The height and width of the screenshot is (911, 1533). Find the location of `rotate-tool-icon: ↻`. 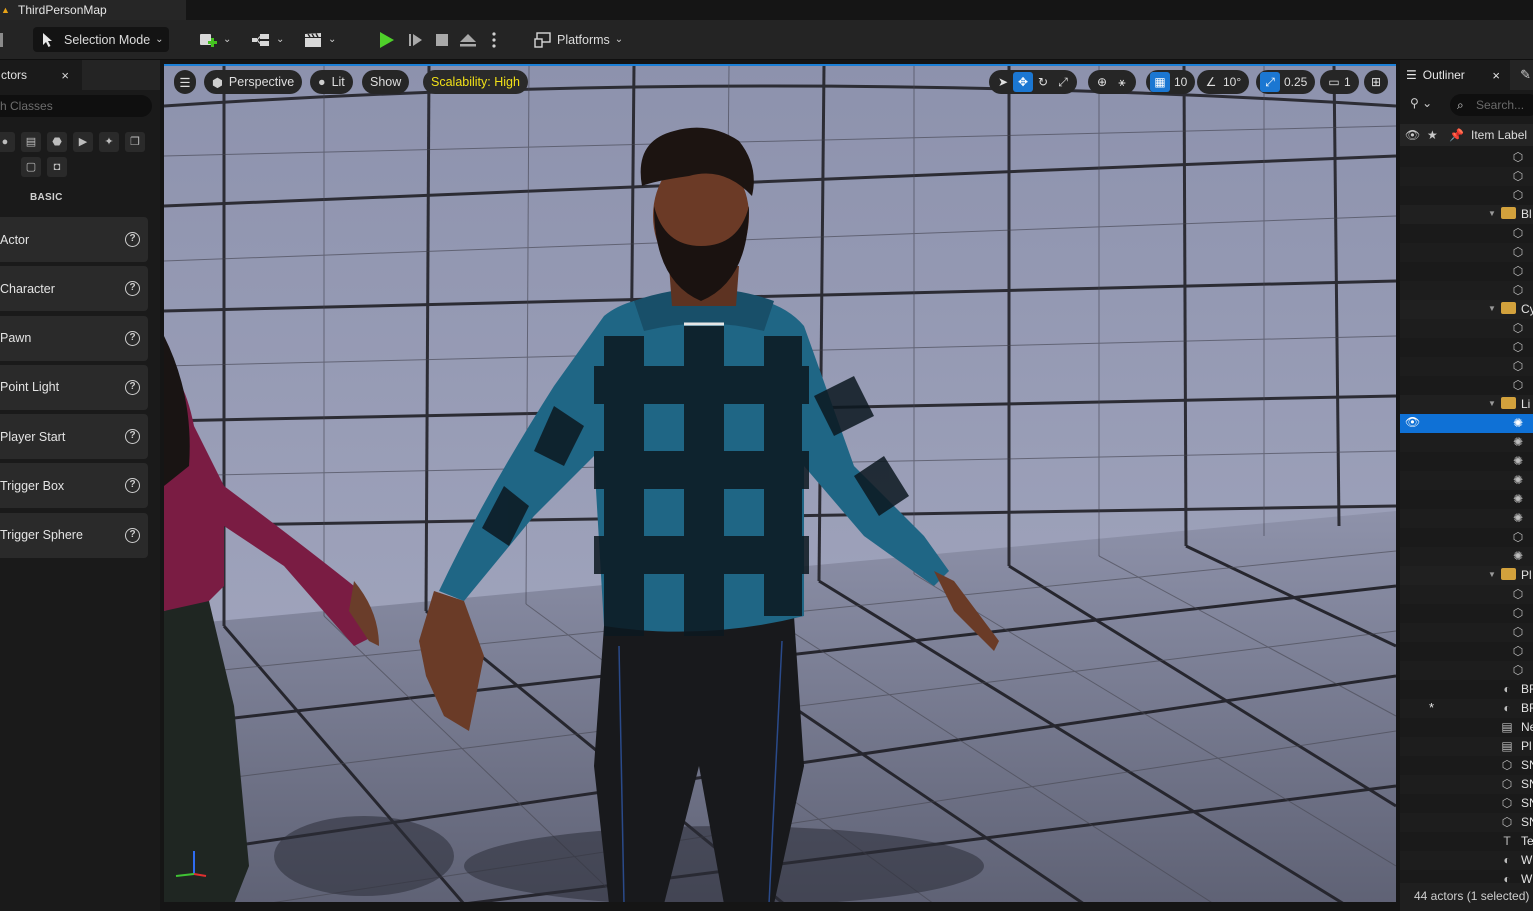

rotate-tool-icon: ↻ is located at coordinates (1043, 82).